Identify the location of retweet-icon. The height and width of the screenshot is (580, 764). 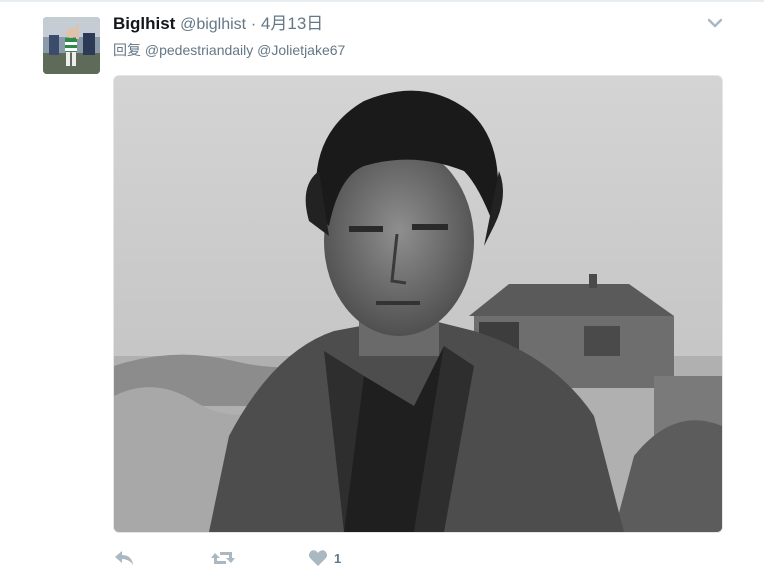
(223, 558).